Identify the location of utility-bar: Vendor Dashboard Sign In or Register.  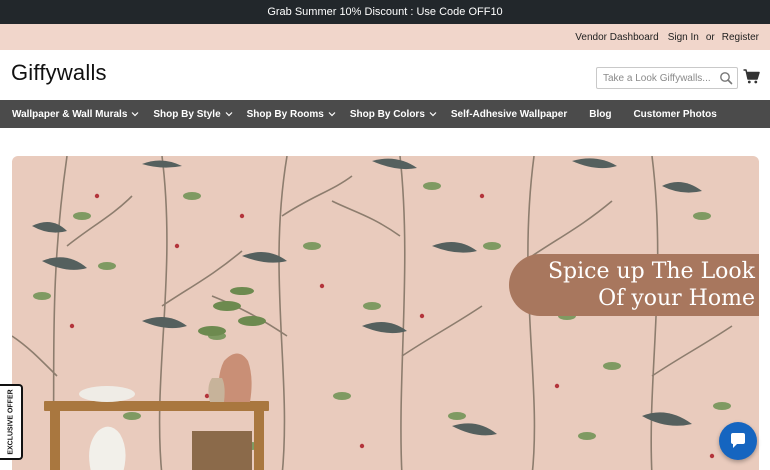
(385, 37).